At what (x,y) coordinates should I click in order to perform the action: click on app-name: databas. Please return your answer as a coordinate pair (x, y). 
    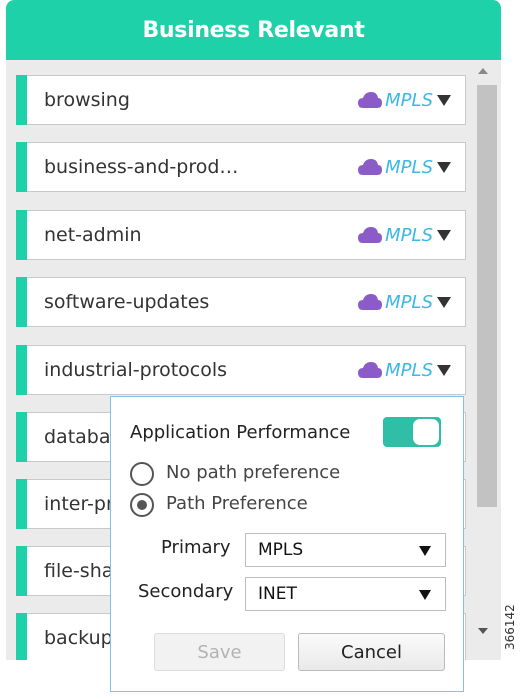
    Looking at the image, I should click on (82, 437).